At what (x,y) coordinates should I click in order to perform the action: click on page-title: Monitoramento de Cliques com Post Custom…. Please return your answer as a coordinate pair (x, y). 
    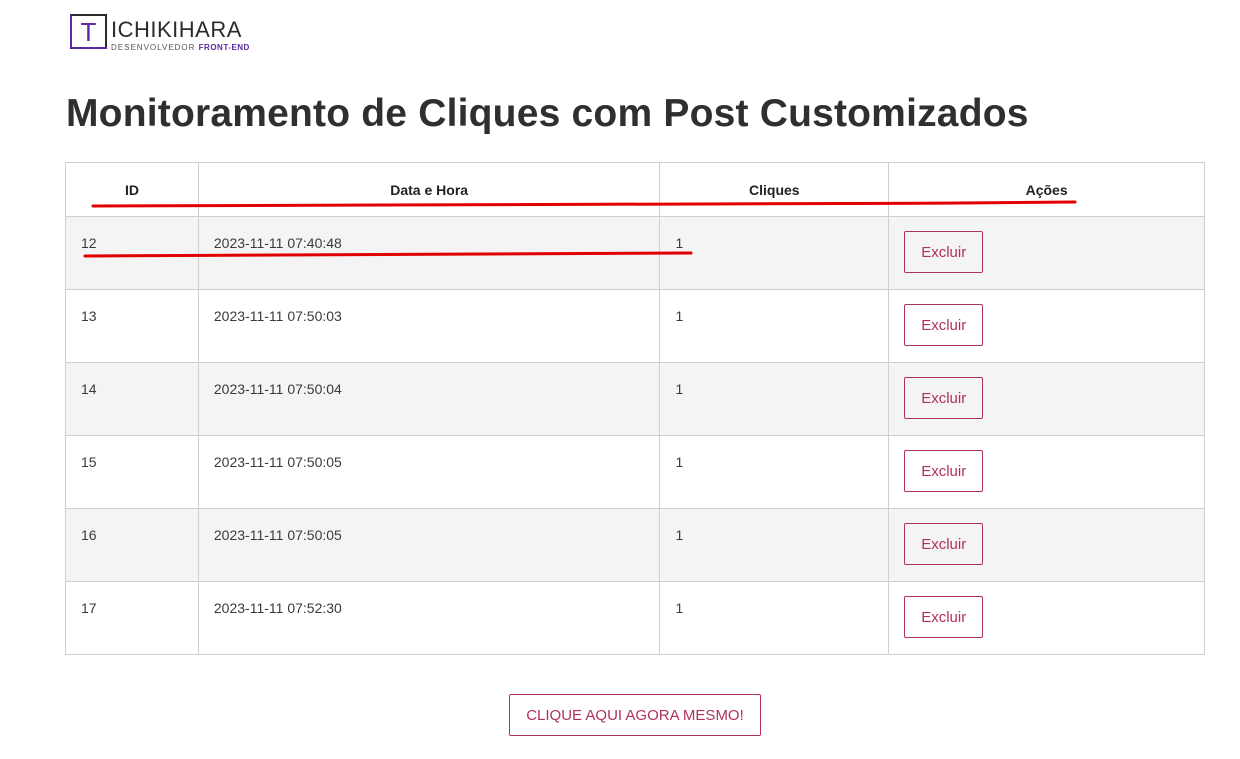
    Looking at the image, I should click on (547, 113).